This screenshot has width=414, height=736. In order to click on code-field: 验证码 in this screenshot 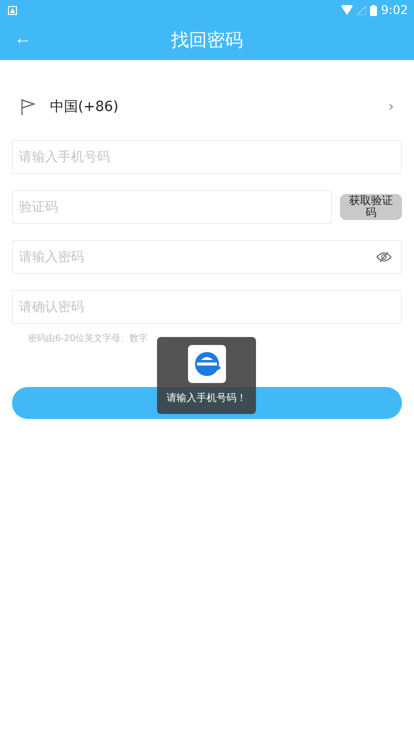, I will do `click(172, 207)`.